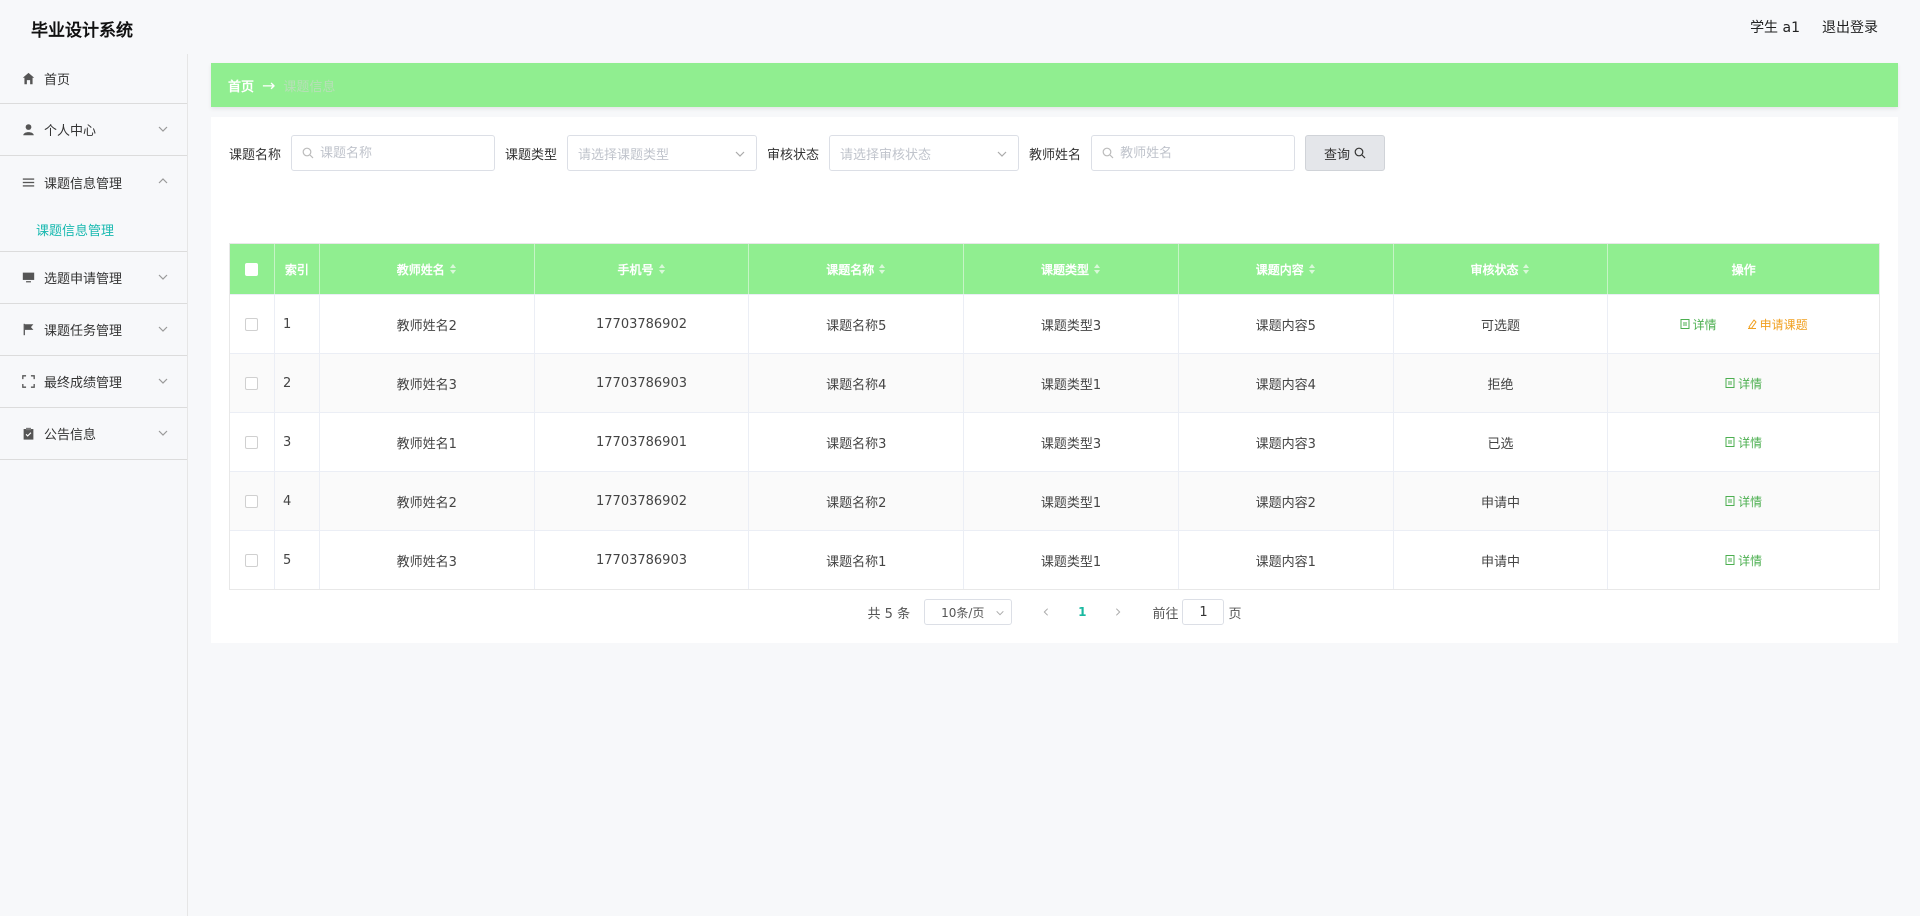 This screenshot has width=1920, height=916. What do you see at coordinates (1286, 383) in the screenshot?
I see `cell-topic-content: 课题内容4` at bounding box center [1286, 383].